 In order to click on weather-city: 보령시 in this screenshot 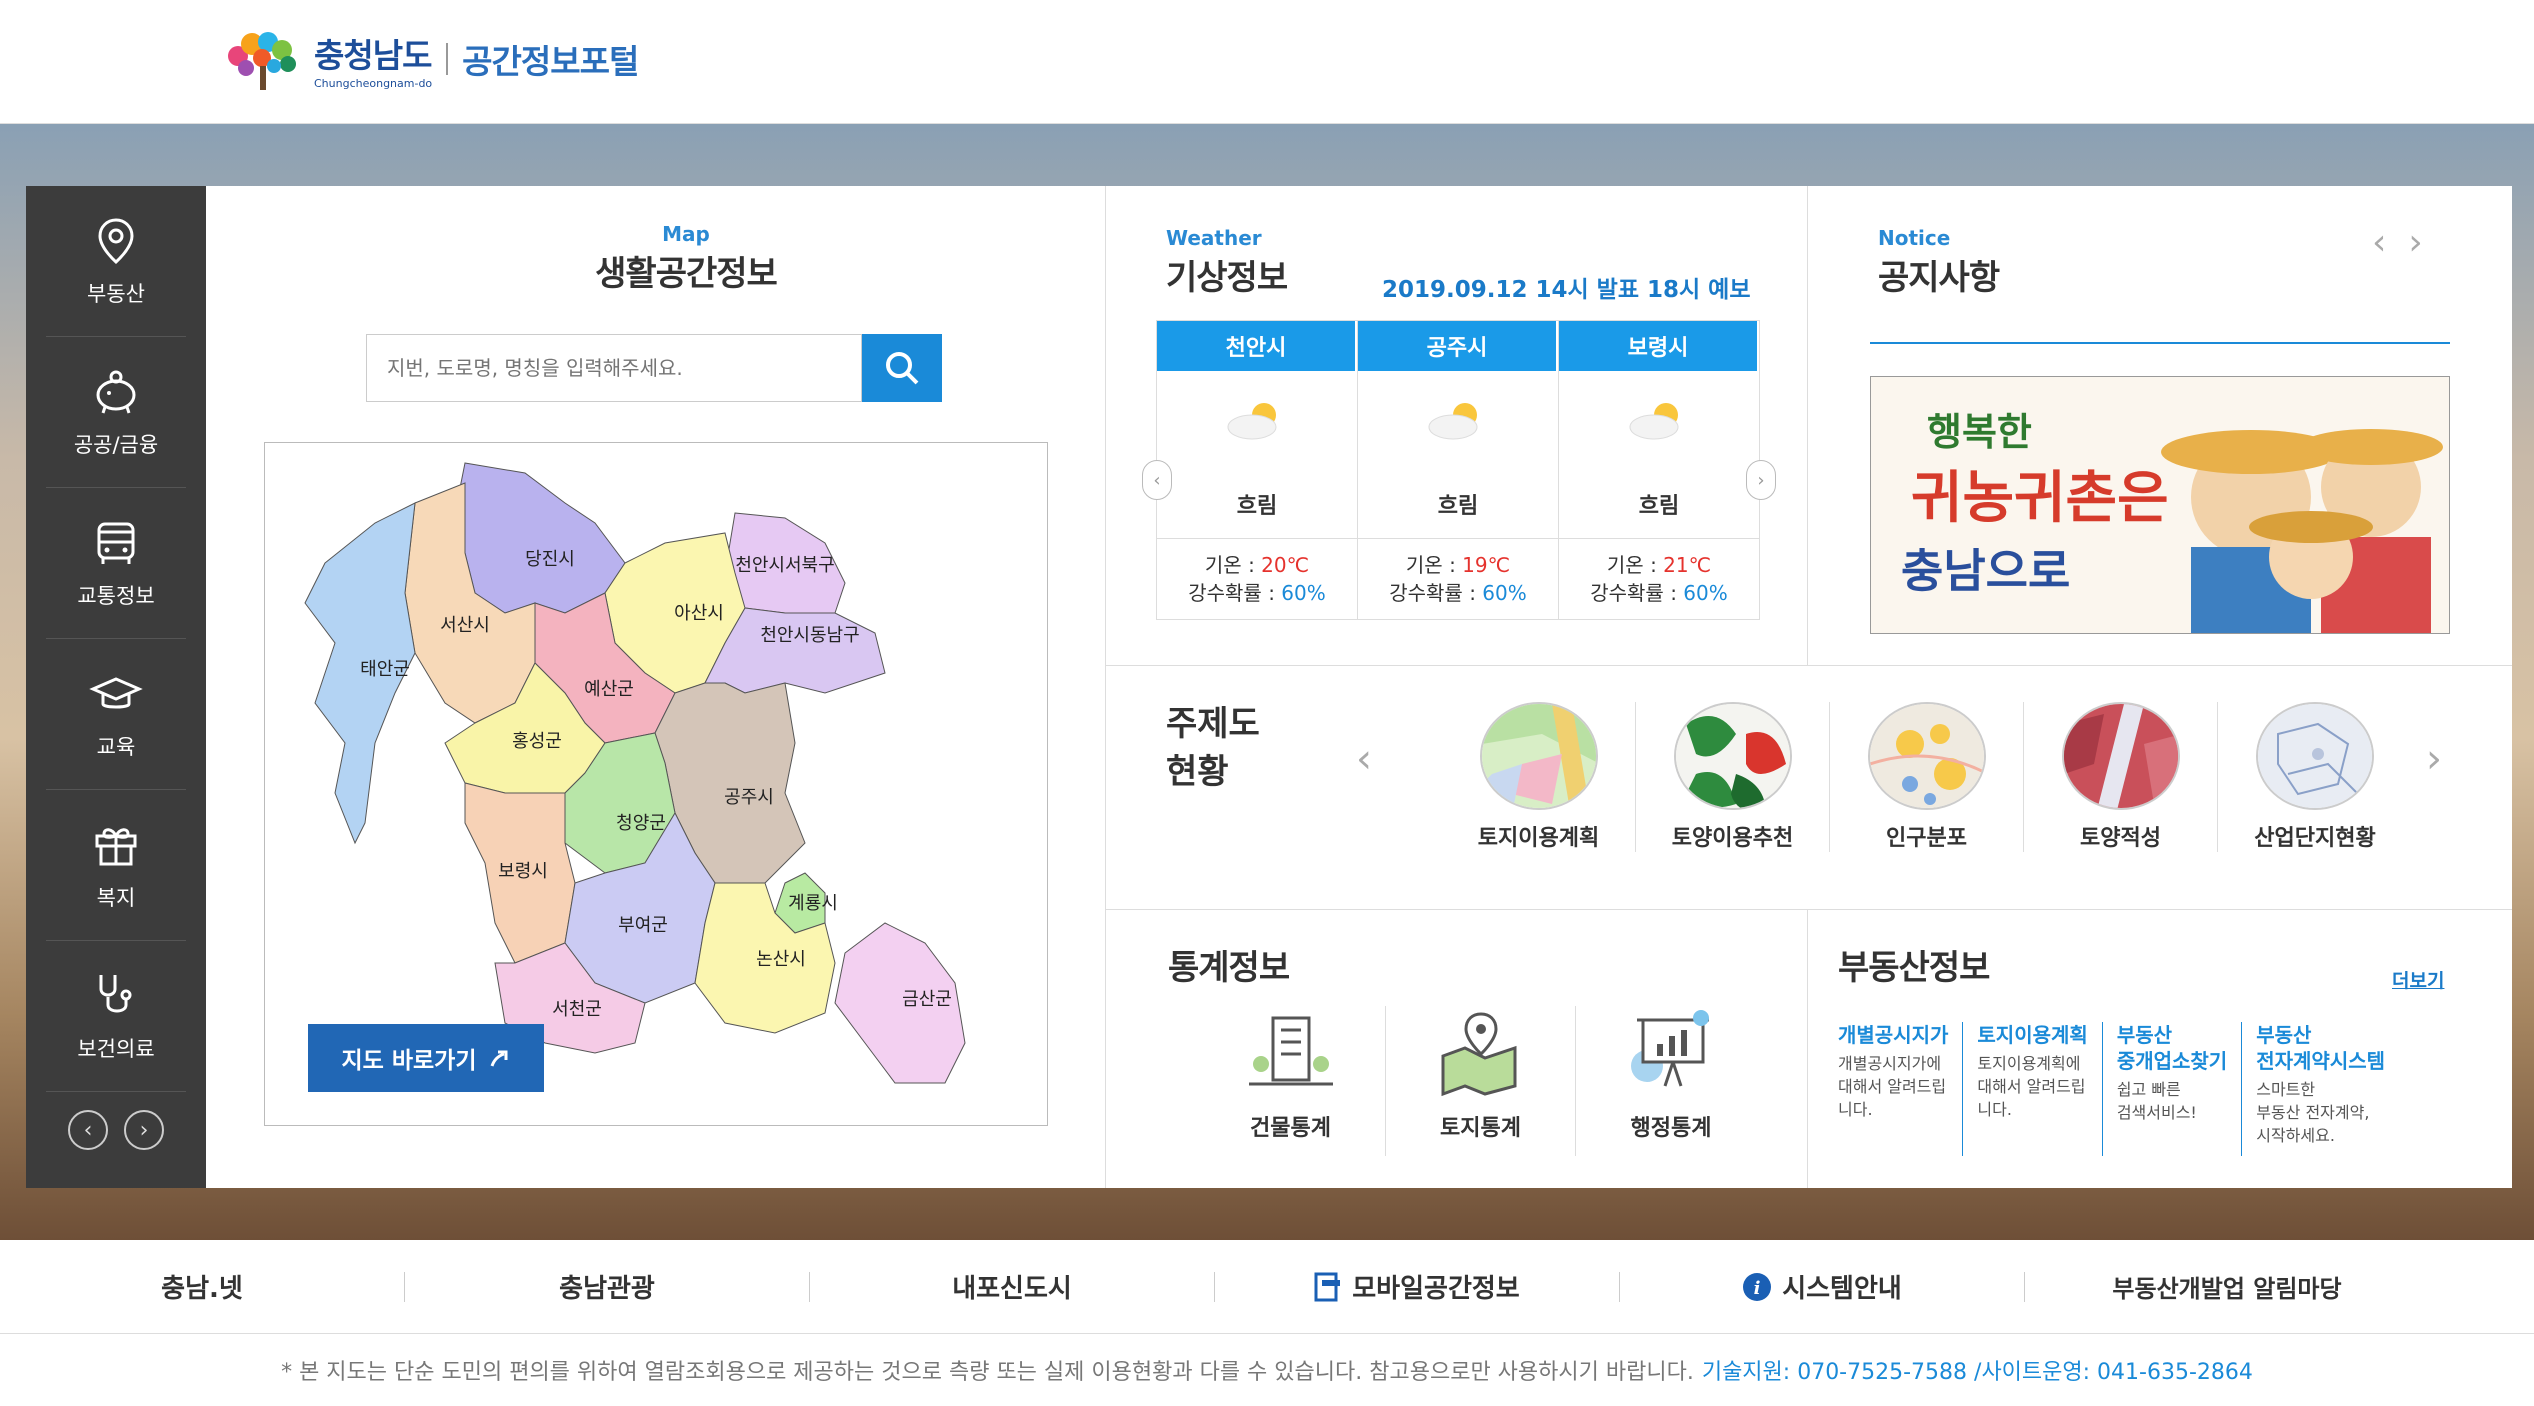, I will do `click(1658, 346)`.